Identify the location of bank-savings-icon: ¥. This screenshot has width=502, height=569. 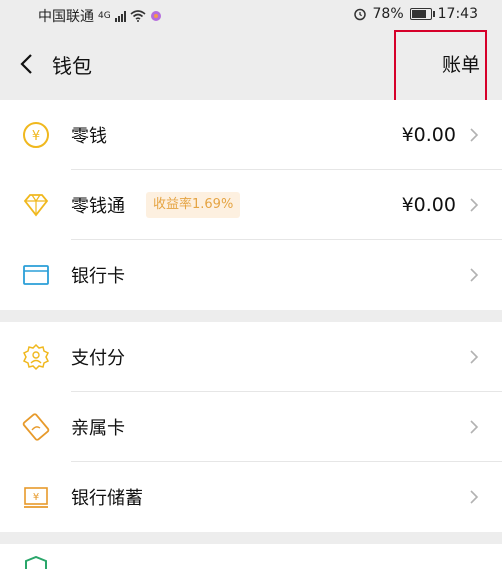
(36, 497).